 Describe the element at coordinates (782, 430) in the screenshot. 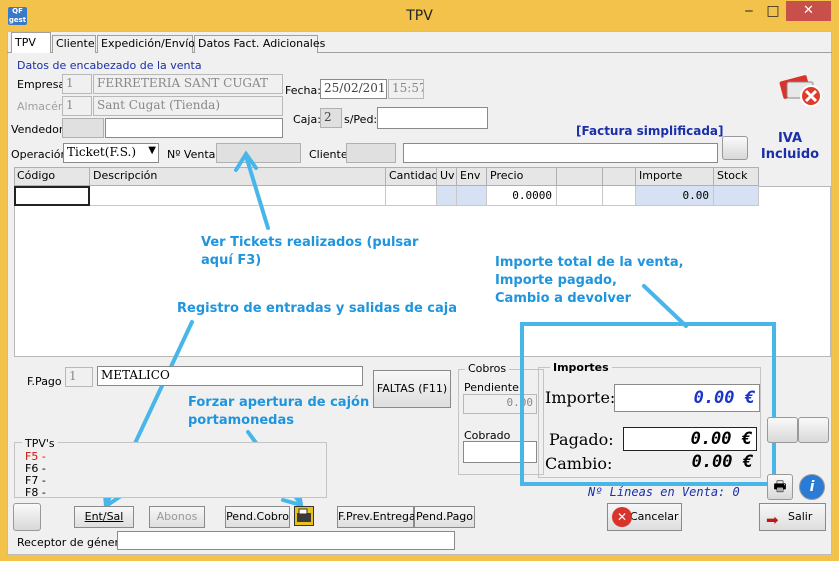

I see `nav-button-left` at that location.